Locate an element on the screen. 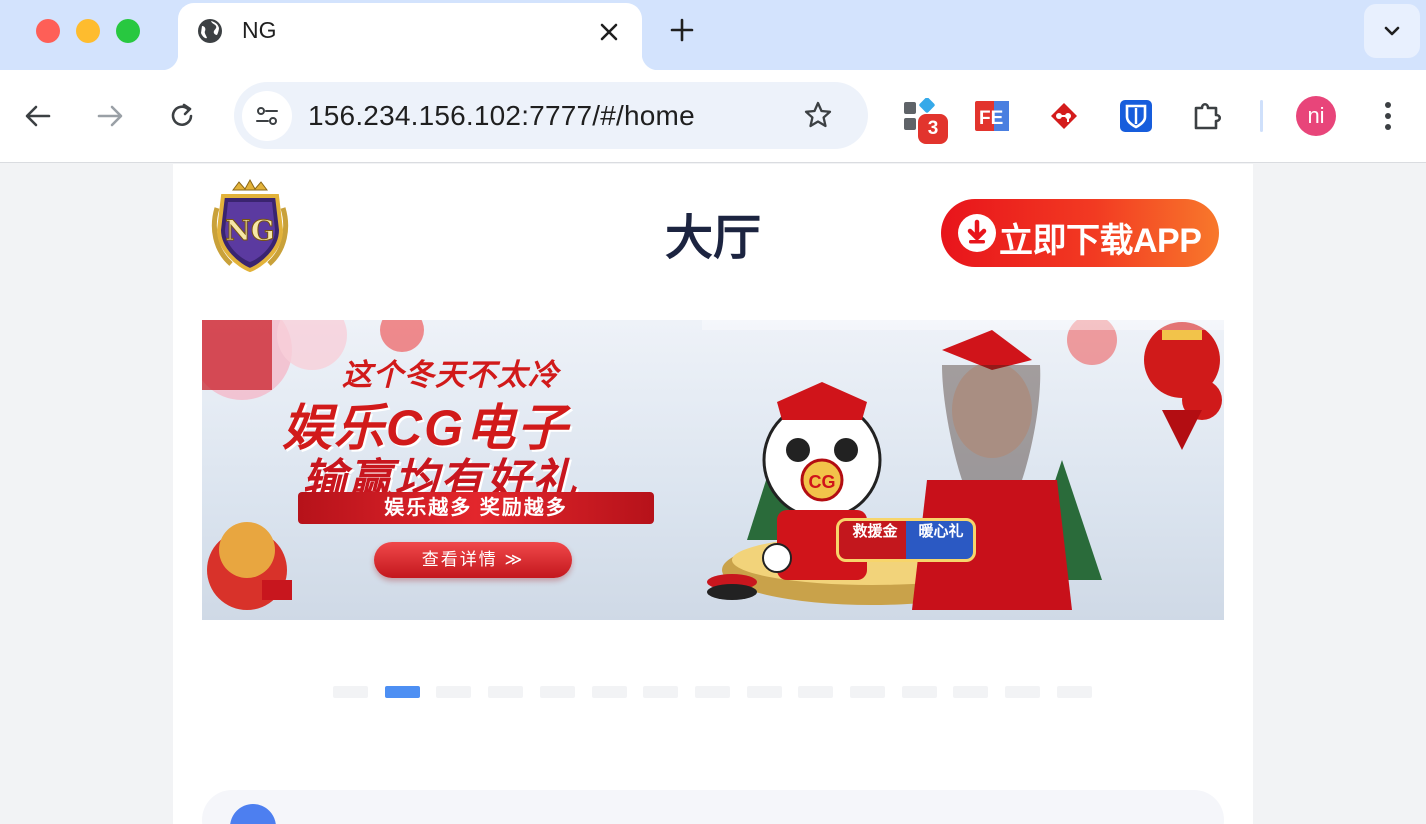 This screenshot has height=824, width=1426. reload-icon is located at coordinates (182, 116).